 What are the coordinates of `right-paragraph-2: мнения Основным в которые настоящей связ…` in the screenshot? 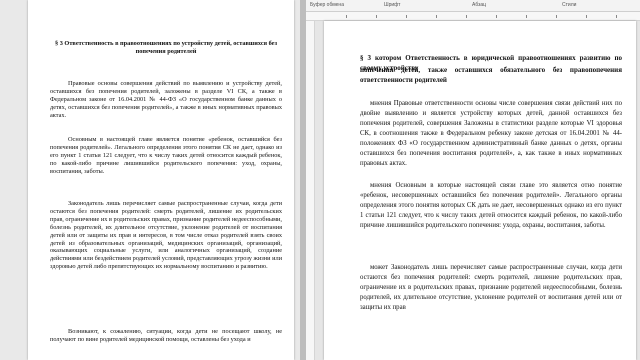 It's located at (491, 205).